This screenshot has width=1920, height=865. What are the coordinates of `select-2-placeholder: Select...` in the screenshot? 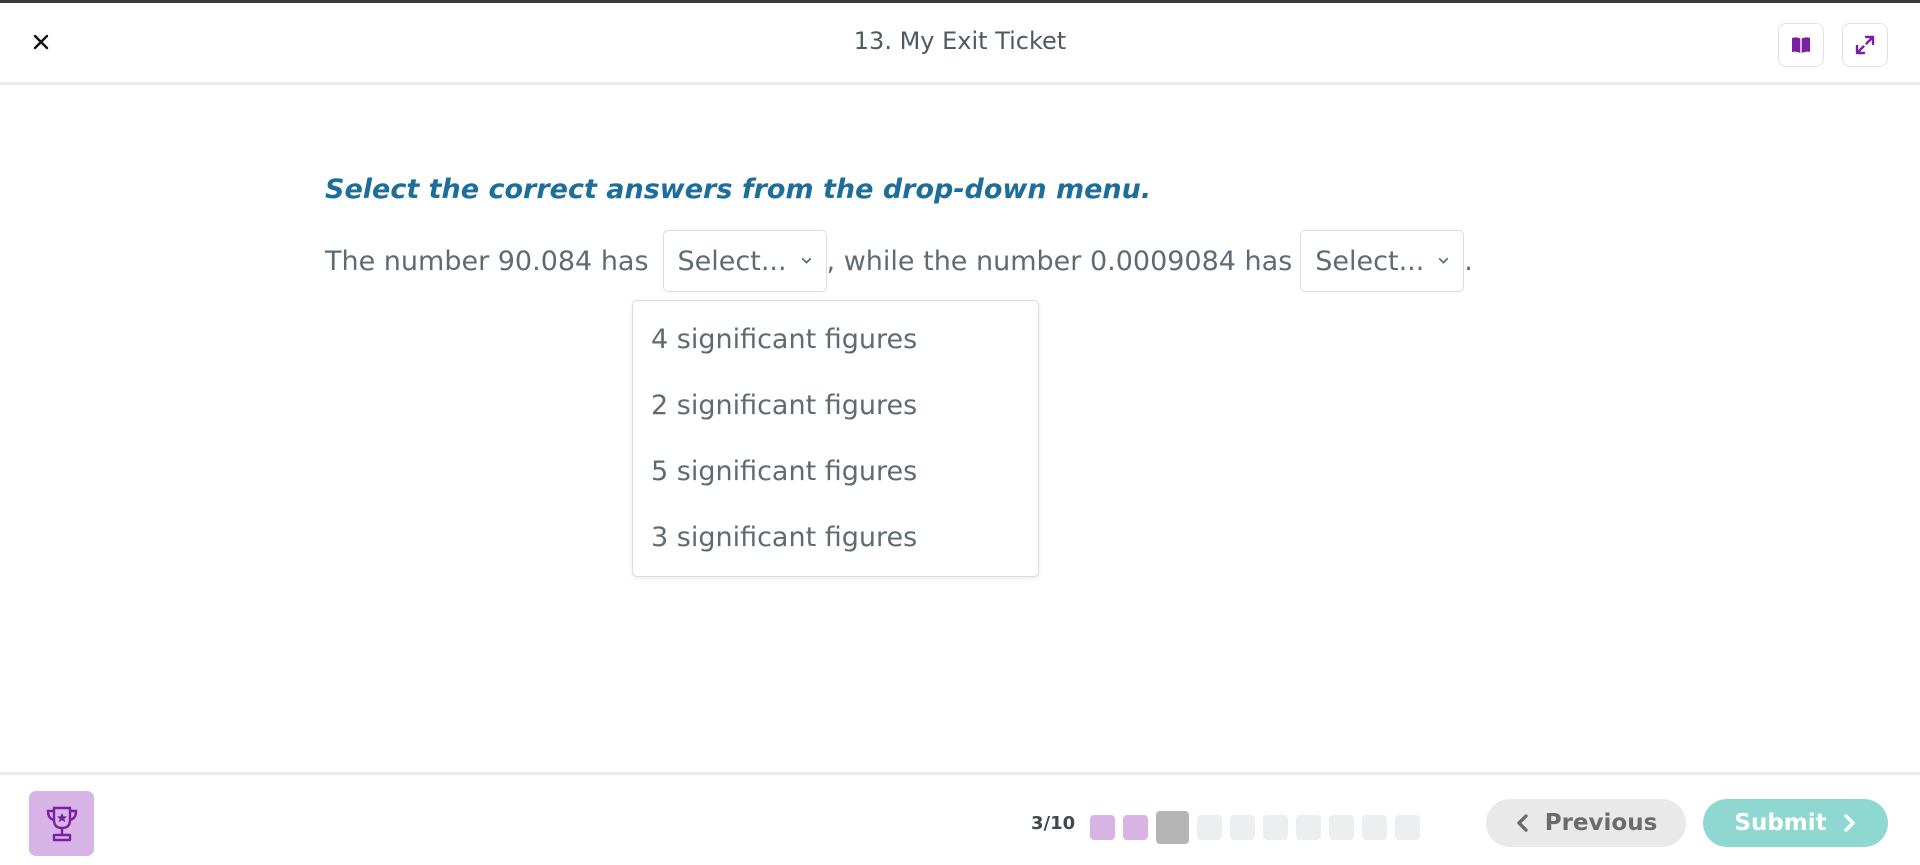 It's located at (1370, 261).